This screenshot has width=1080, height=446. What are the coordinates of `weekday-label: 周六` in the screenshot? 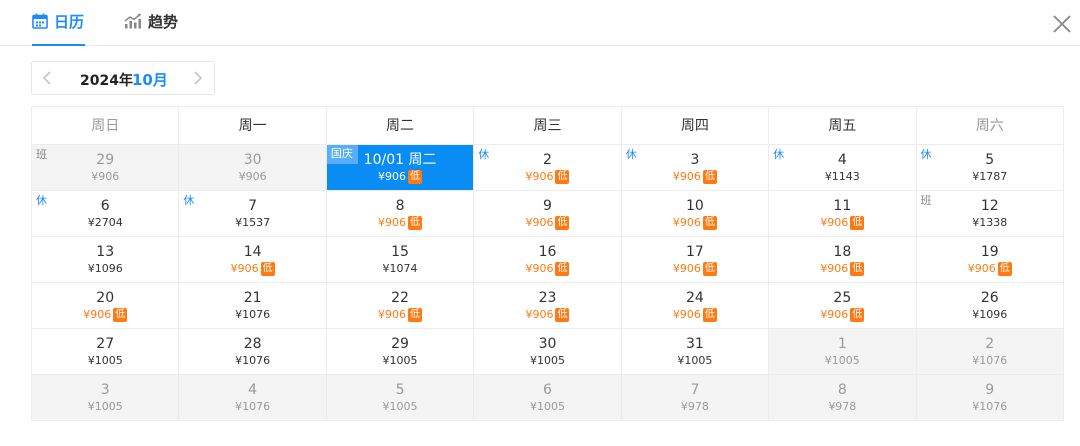 It's located at (990, 126).